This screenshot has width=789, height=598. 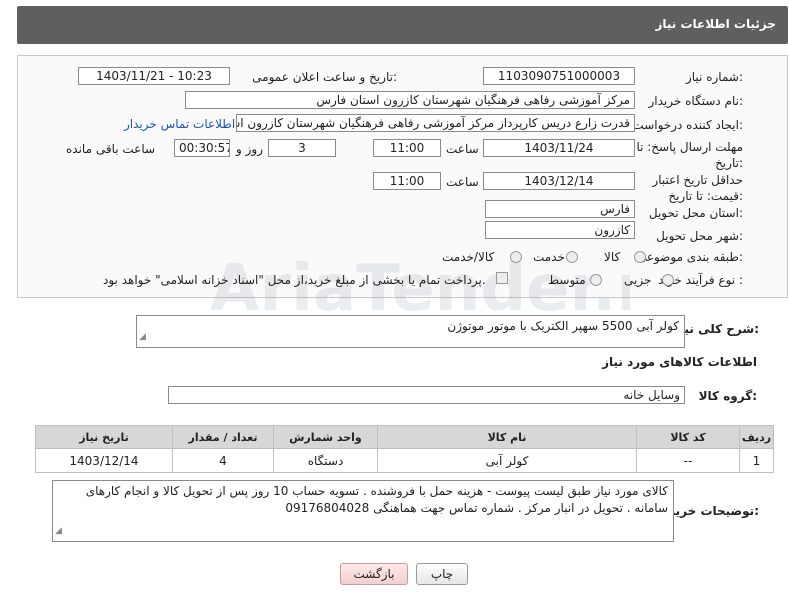 What do you see at coordinates (402, 25) in the screenshot?
I see `page-header: جزئیات اطلاعات نیاز` at bounding box center [402, 25].